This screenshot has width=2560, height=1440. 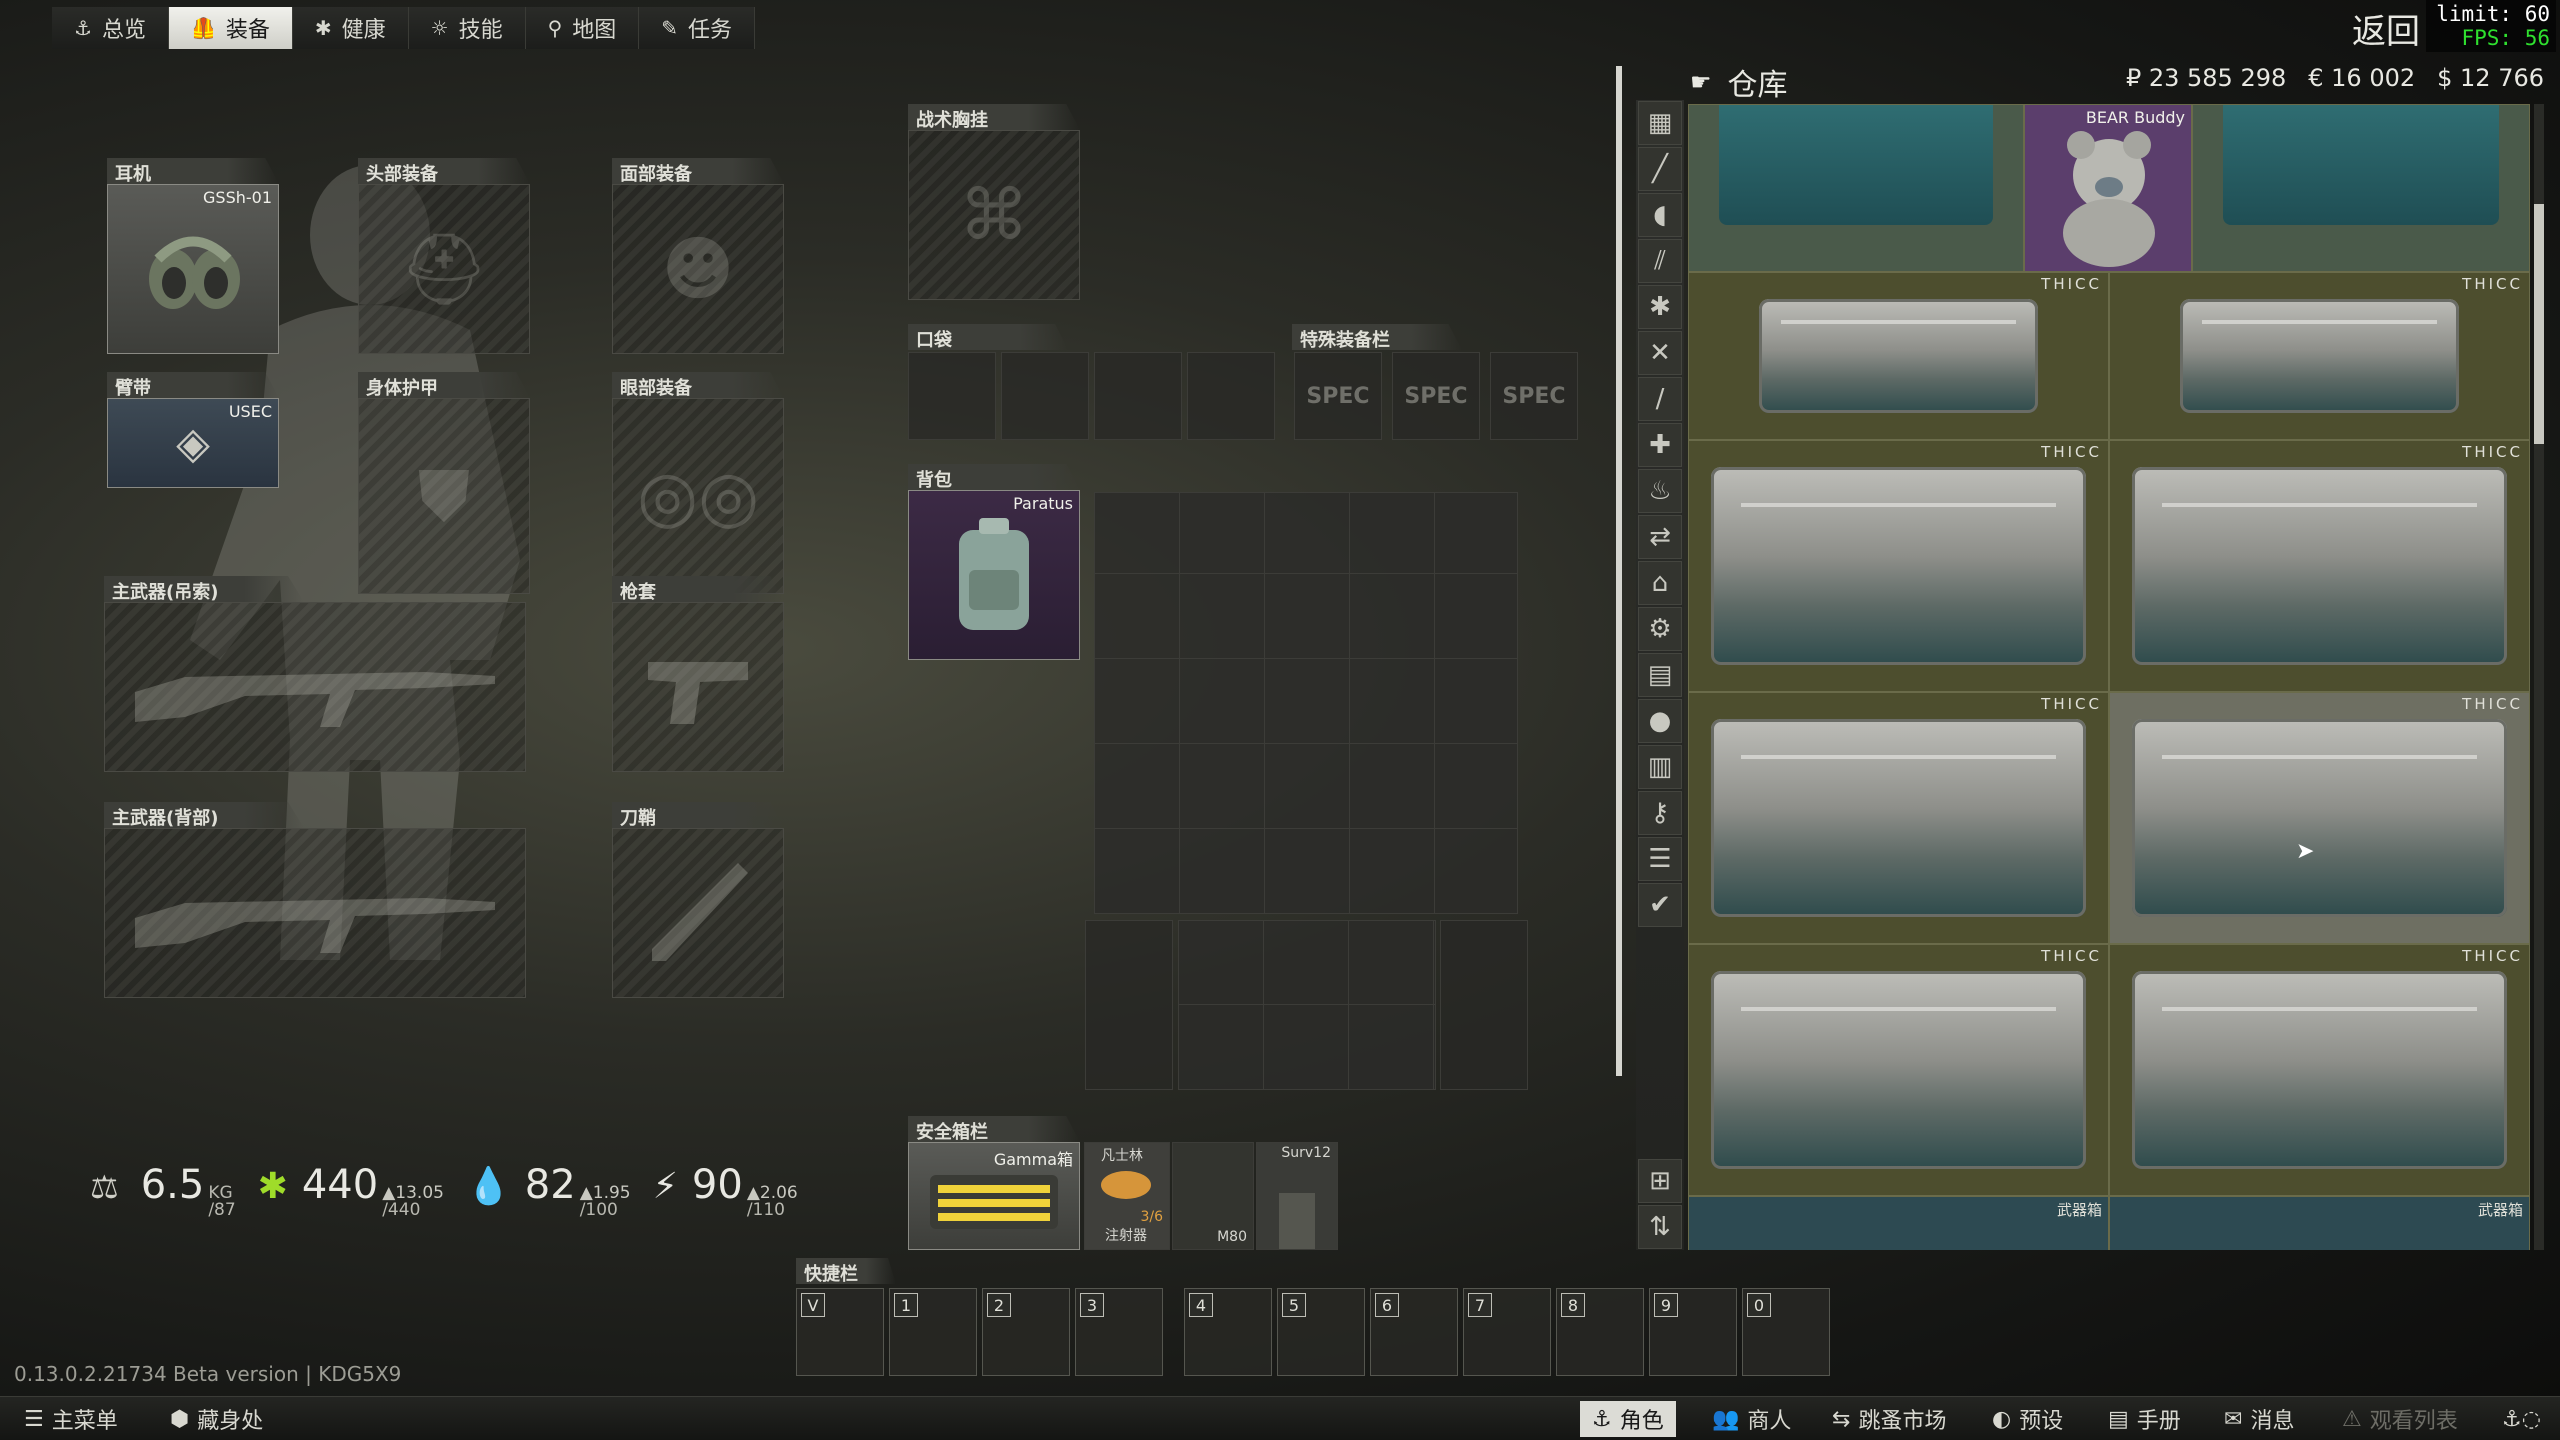 What do you see at coordinates (444, 269) in the screenshot?
I see `headwear-empty: ⛑` at bounding box center [444, 269].